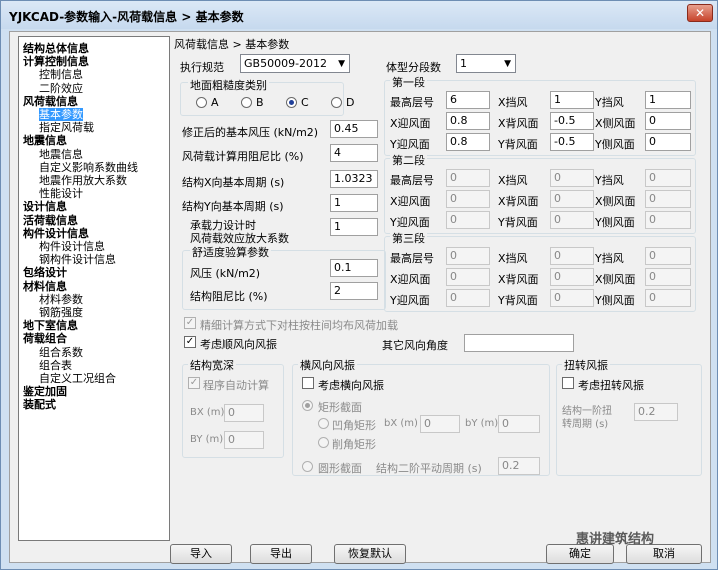  What do you see at coordinates (77, 259) in the screenshot?
I see `tree-item: 钢构件设计信息` at bounding box center [77, 259].